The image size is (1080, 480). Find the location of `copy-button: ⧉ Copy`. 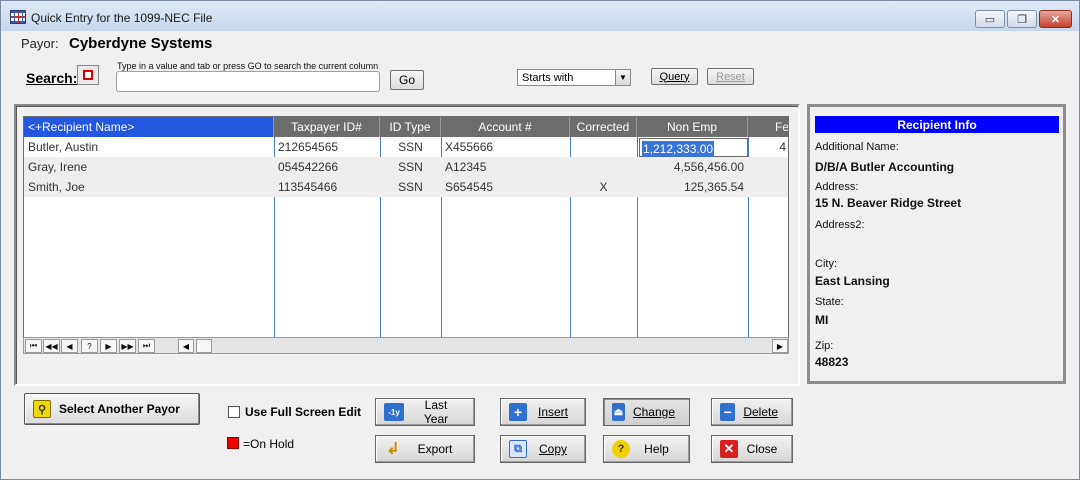

copy-button: ⧉ Copy is located at coordinates (543, 449).